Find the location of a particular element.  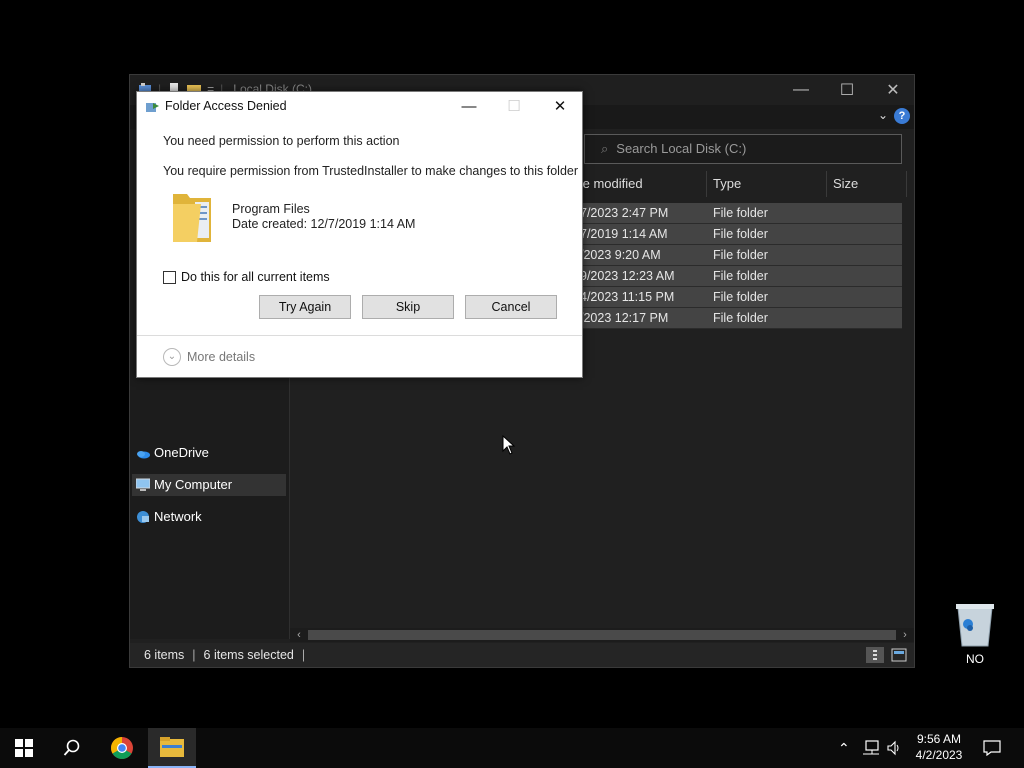

nav-item-network: Network is located at coordinates (209, 517).